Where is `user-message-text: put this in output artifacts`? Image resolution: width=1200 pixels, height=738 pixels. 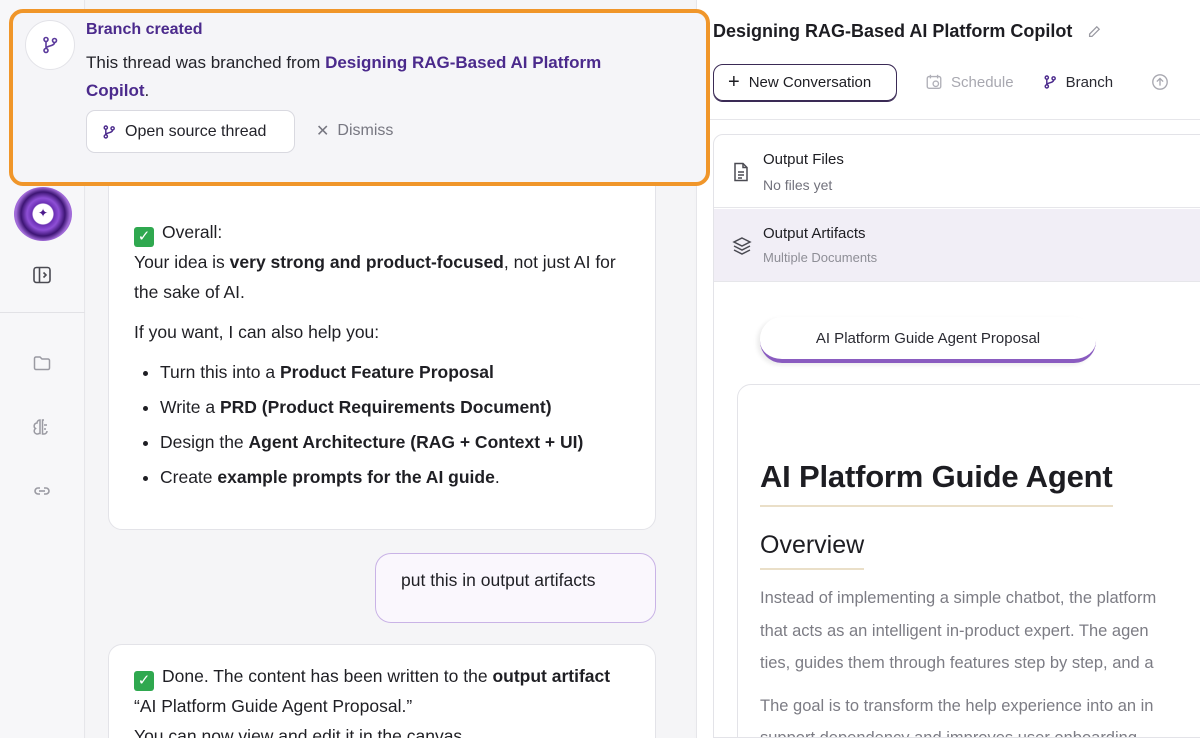
user-message-text: put this in output artifacts is located at coordinates (498, 580).